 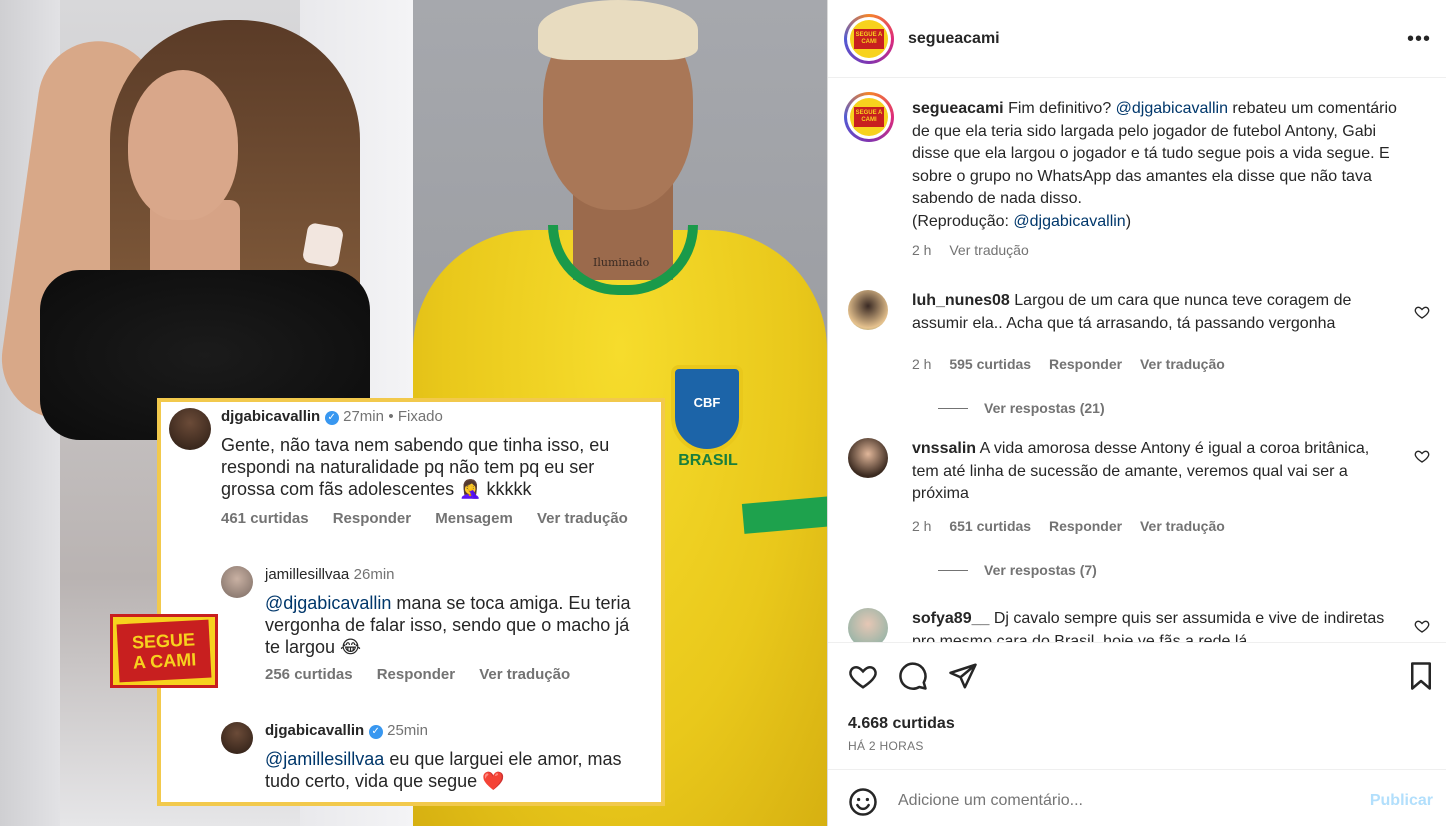 What do you see at coordinates (863, 802) in the screenshot?
I see `emoji-icon` at bounding box center [863, 802].